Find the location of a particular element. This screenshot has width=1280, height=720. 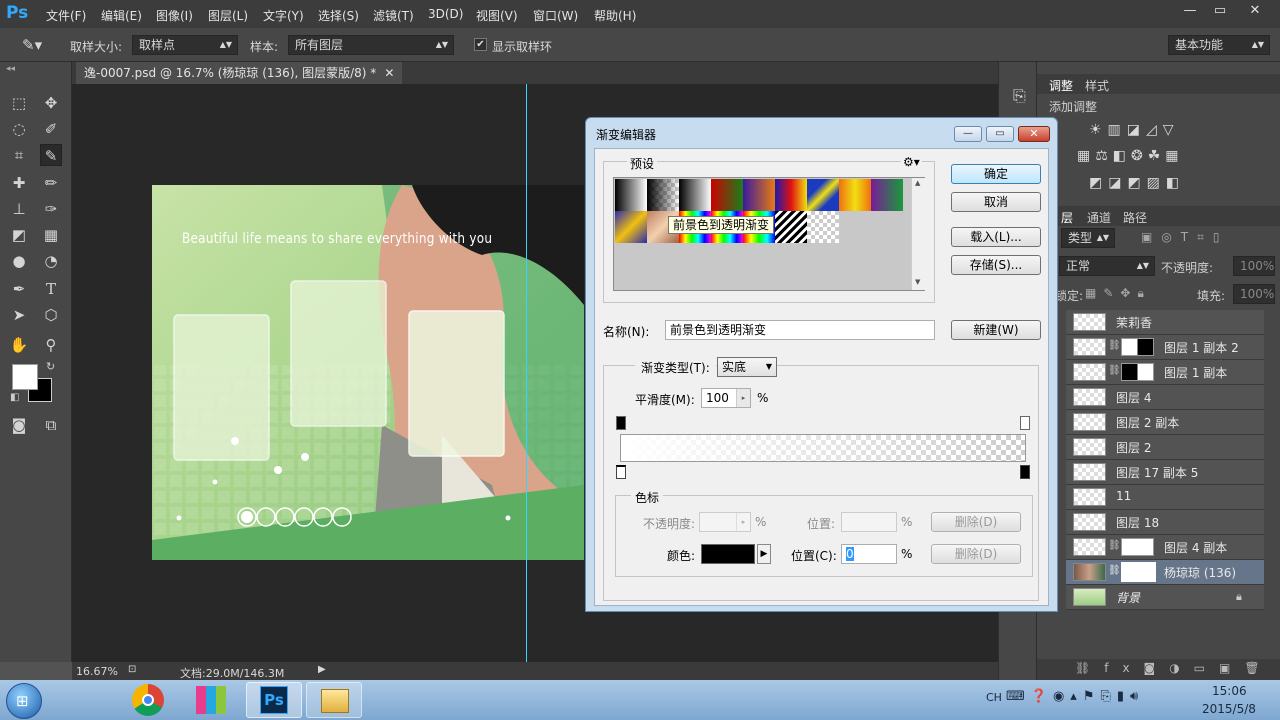

presets-gear-icon: ⚙▾ is located at coordinates (911, 162).